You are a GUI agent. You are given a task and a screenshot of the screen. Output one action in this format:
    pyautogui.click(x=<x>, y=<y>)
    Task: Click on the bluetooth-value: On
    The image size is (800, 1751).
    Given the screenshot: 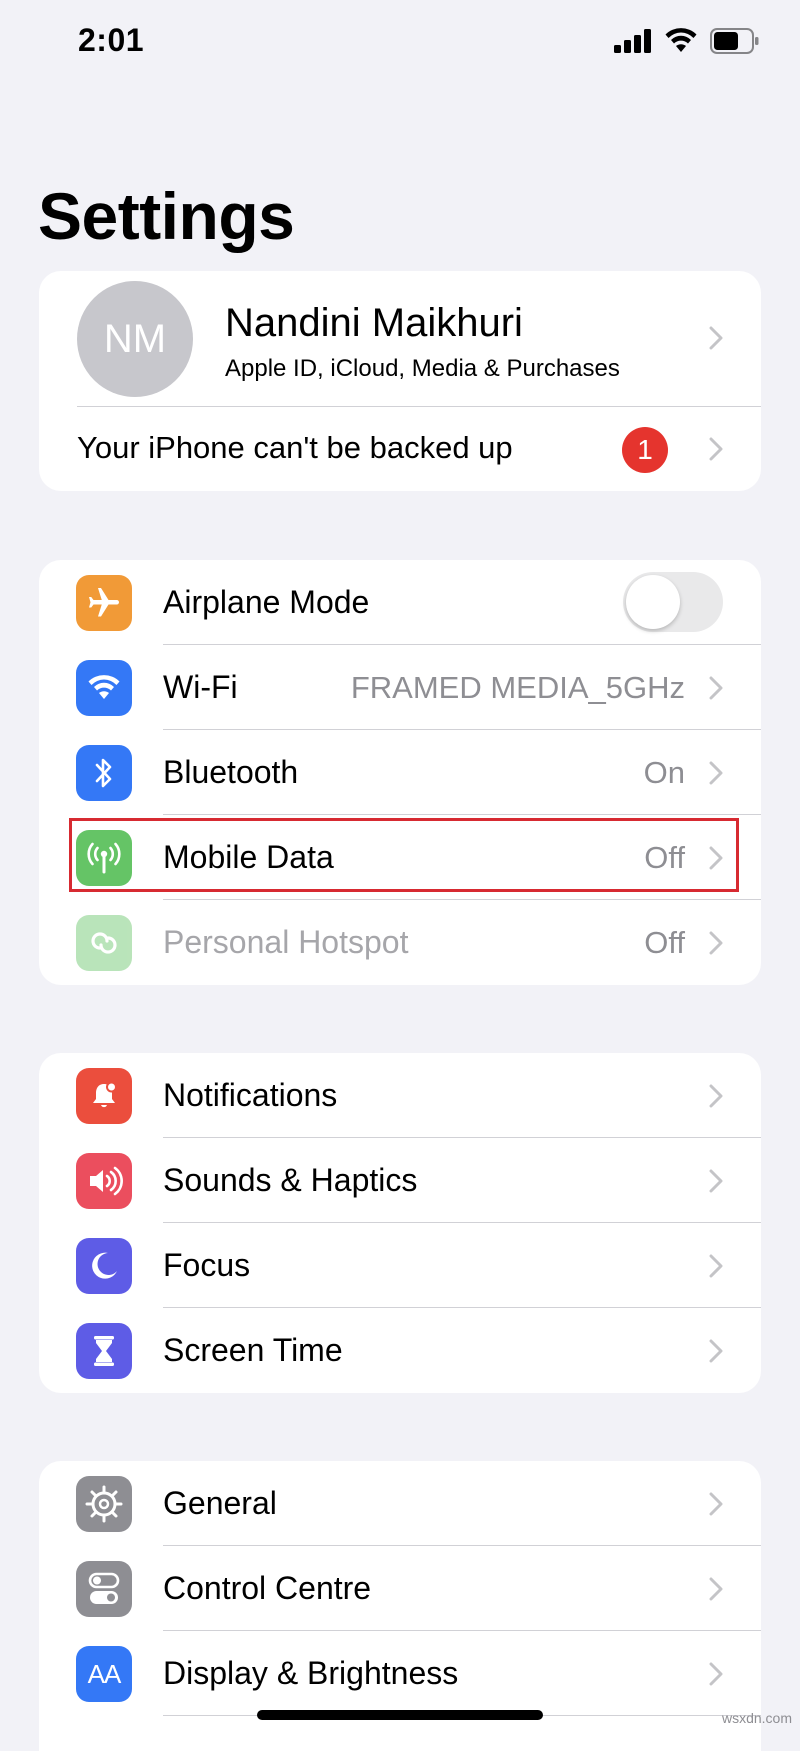 What is the action you would take?
    pyautogui.click(x=664, y=772)
    